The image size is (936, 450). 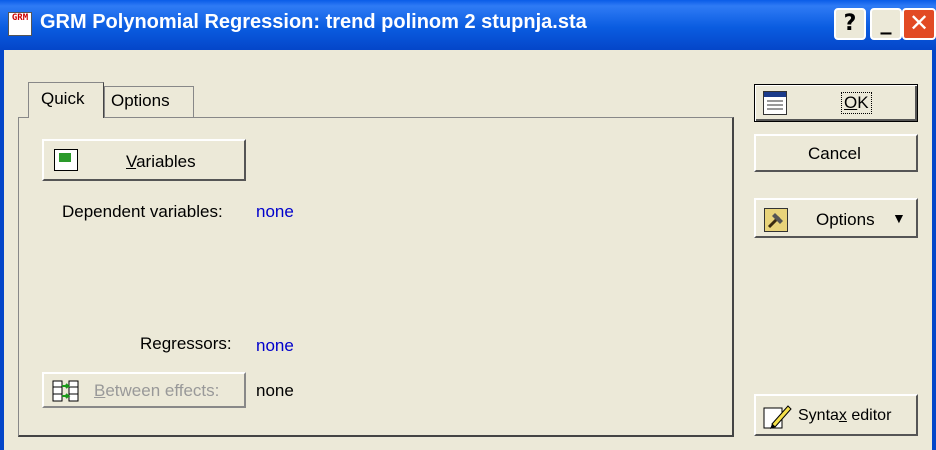 What do you see at coordinates (850, 24) in the screenshot?
I see `help-button: ?` at bounding box center [850, 24].